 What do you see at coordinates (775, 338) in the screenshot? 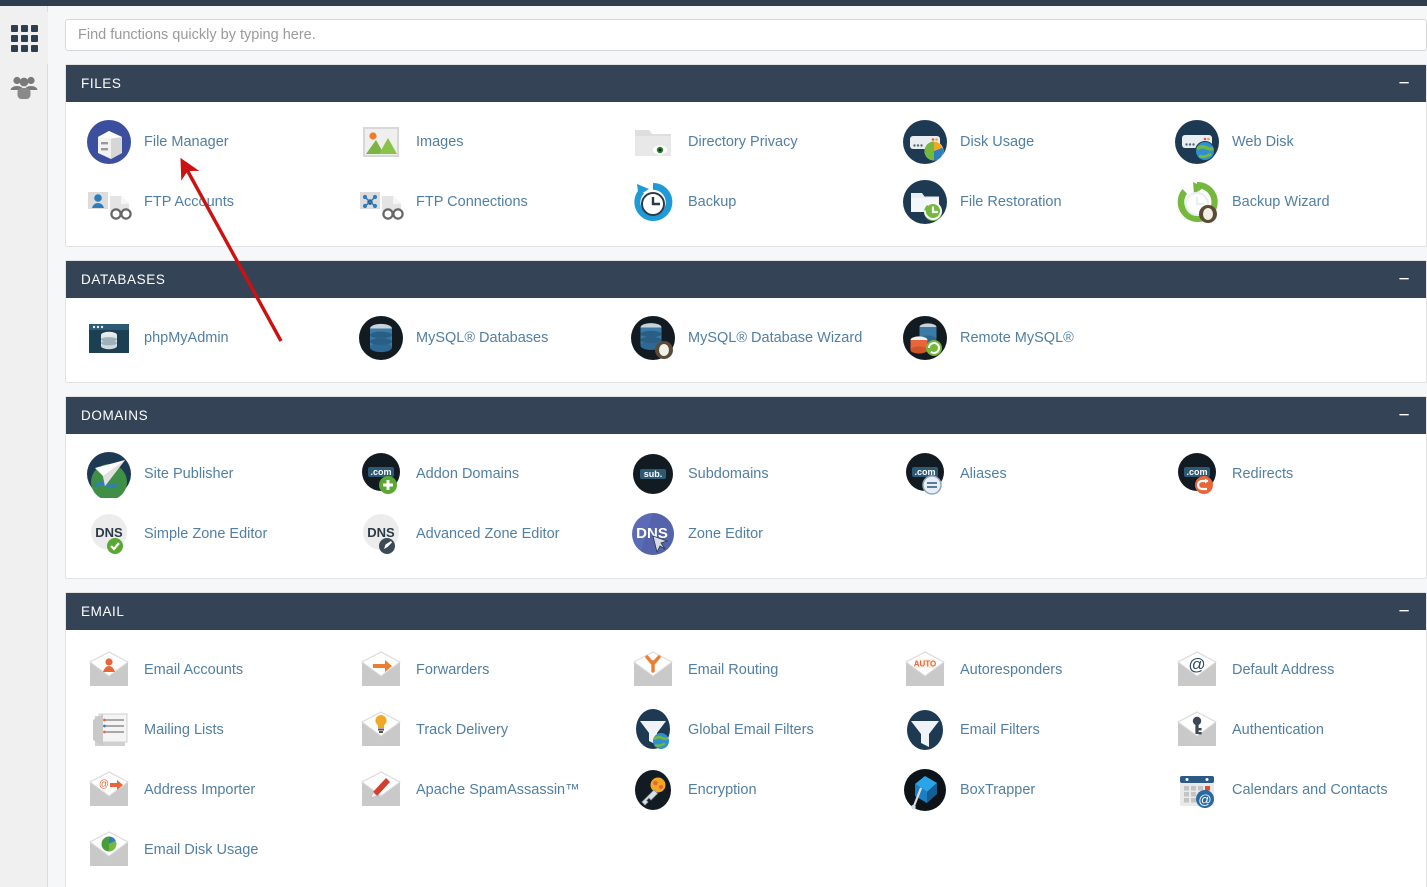
I see `tile-label: MySQL® Database Wizard` at bounding box center [775, 338].